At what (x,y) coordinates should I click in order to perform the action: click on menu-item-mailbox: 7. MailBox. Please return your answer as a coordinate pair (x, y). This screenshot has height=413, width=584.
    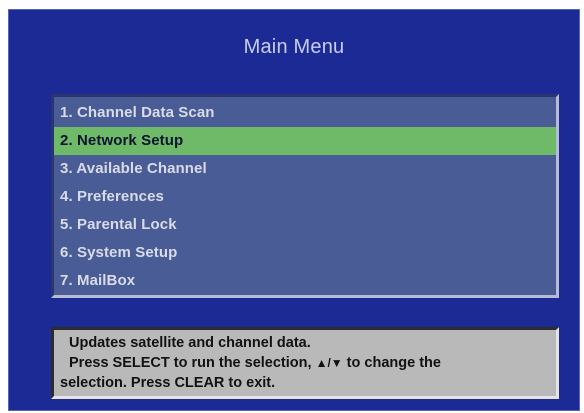
    Looking at the image, I should click on (305, 281).